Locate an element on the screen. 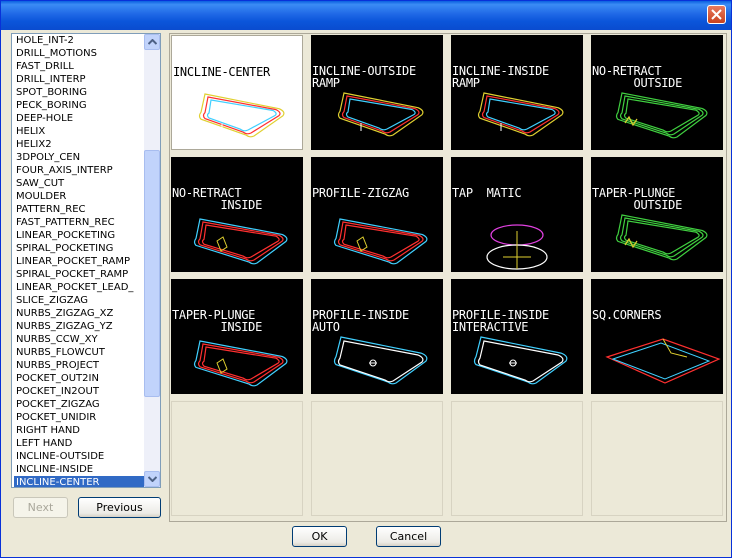 This screenshot has width=732, height=558. pattern-thumbnail: INCLINE-OUTSIDE RAMP is located at coordinates (377, 92).